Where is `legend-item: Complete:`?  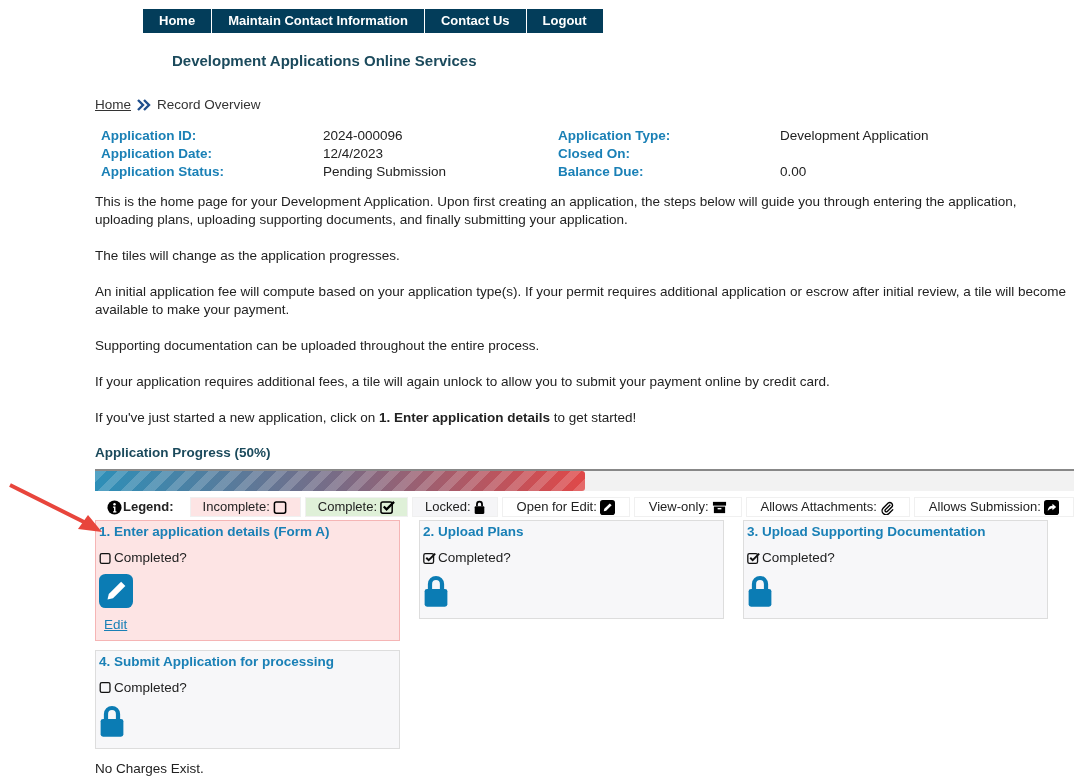 legend-item: Complete: is located at coordinates (356, 507).